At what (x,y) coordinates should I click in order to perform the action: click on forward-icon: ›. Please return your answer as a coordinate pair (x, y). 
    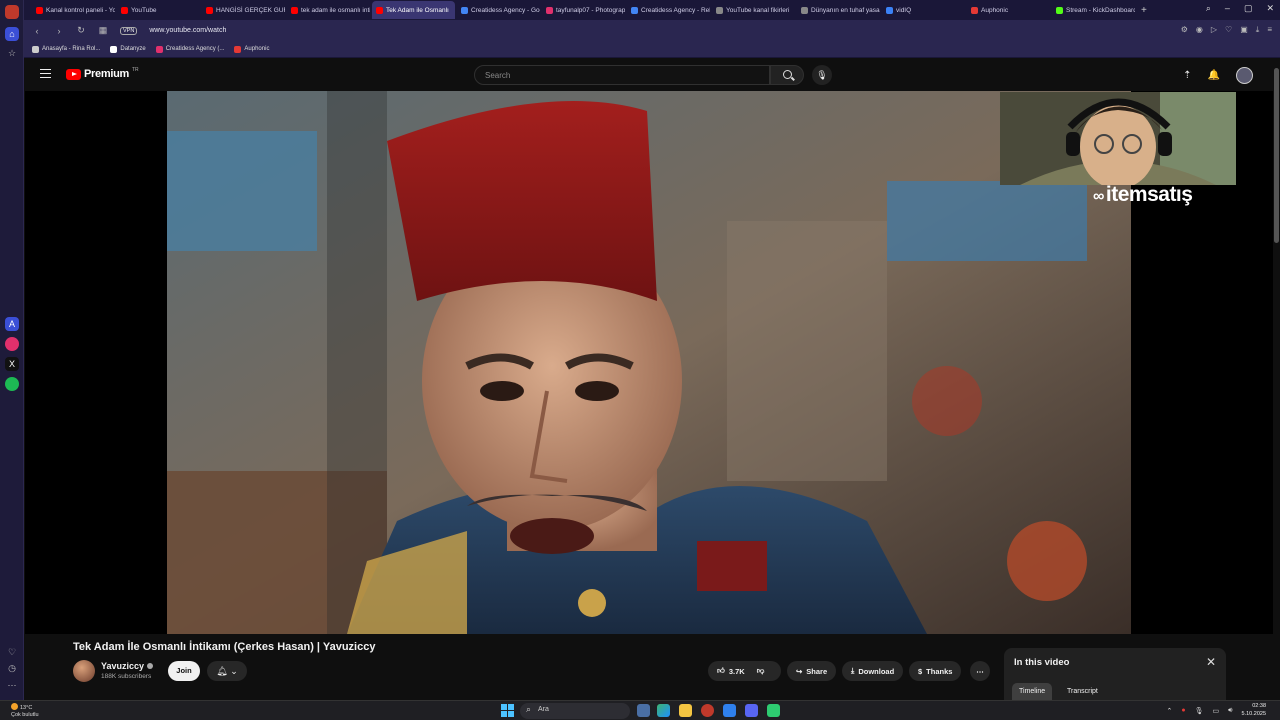
    Looking at the image, I should click on (59, 31).